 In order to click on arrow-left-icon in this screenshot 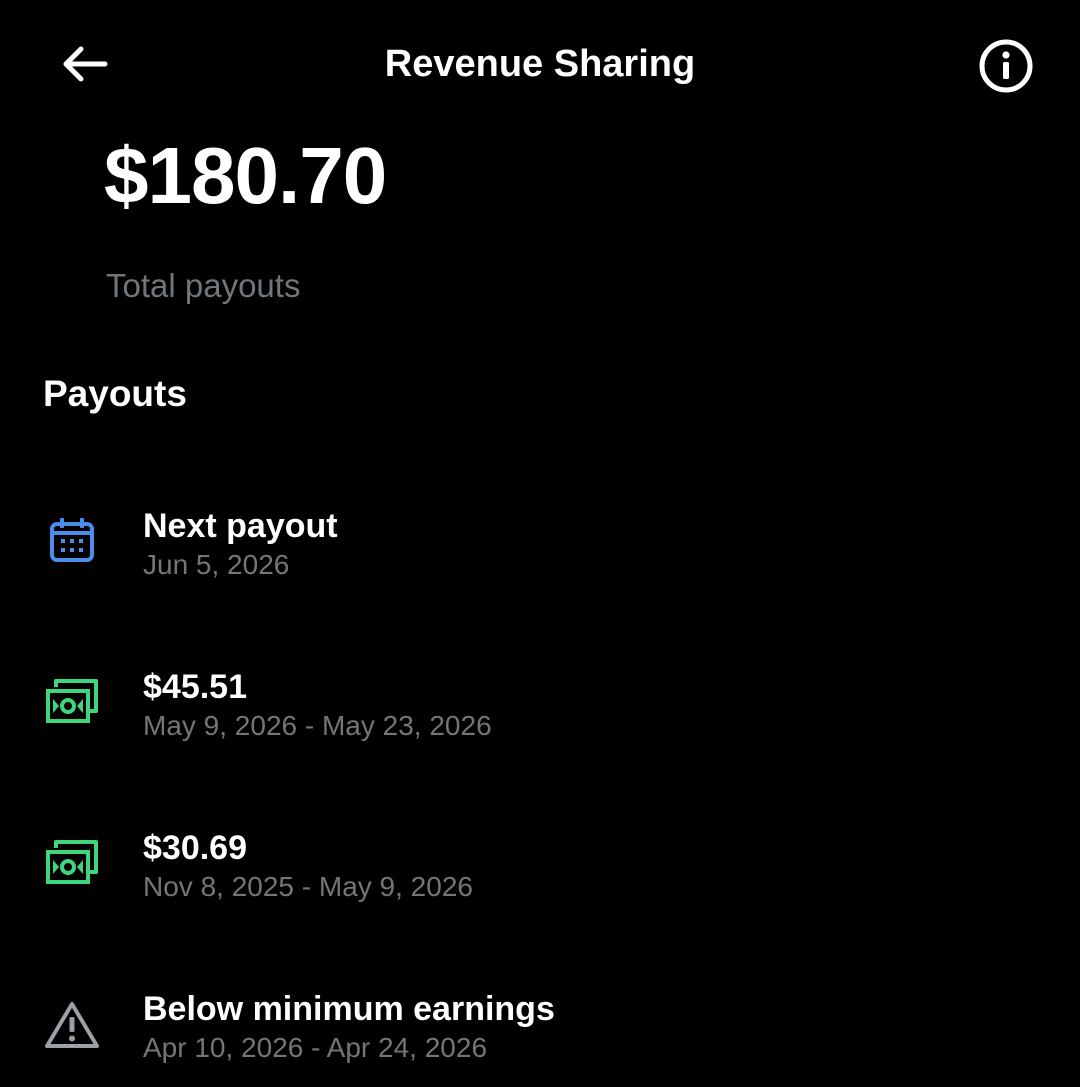, I will do `click(85, 64)`.